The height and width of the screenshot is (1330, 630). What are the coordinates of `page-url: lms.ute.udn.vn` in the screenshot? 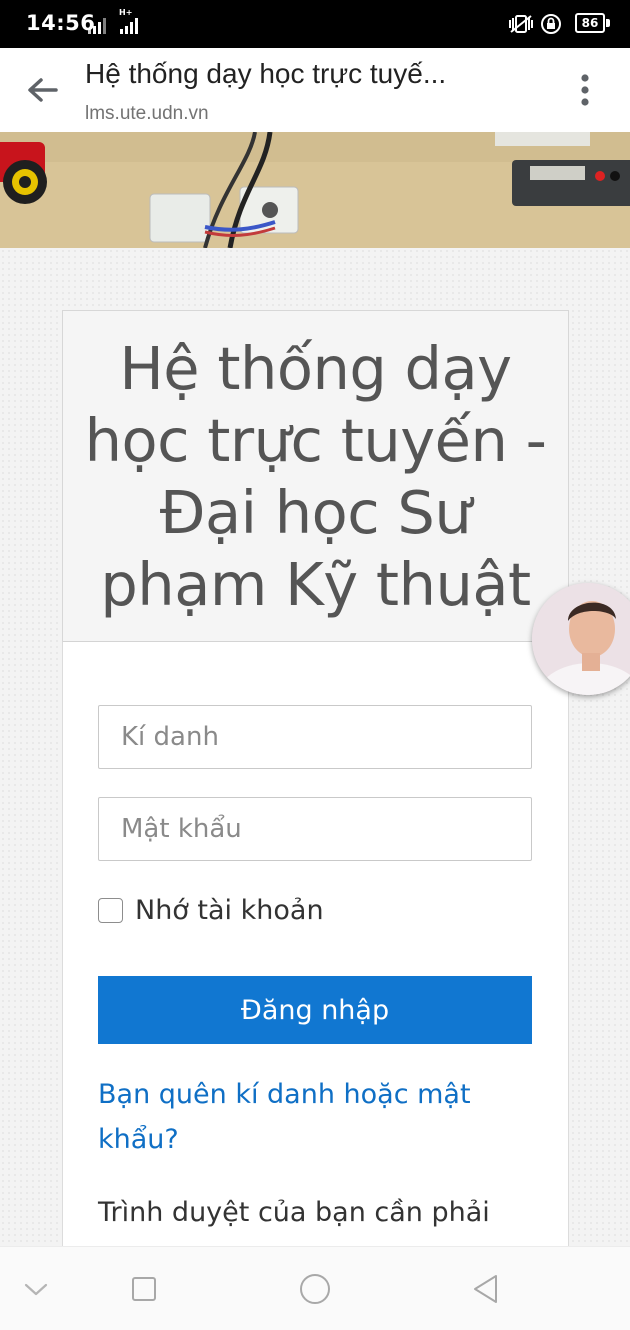 It's located at (147, 113).